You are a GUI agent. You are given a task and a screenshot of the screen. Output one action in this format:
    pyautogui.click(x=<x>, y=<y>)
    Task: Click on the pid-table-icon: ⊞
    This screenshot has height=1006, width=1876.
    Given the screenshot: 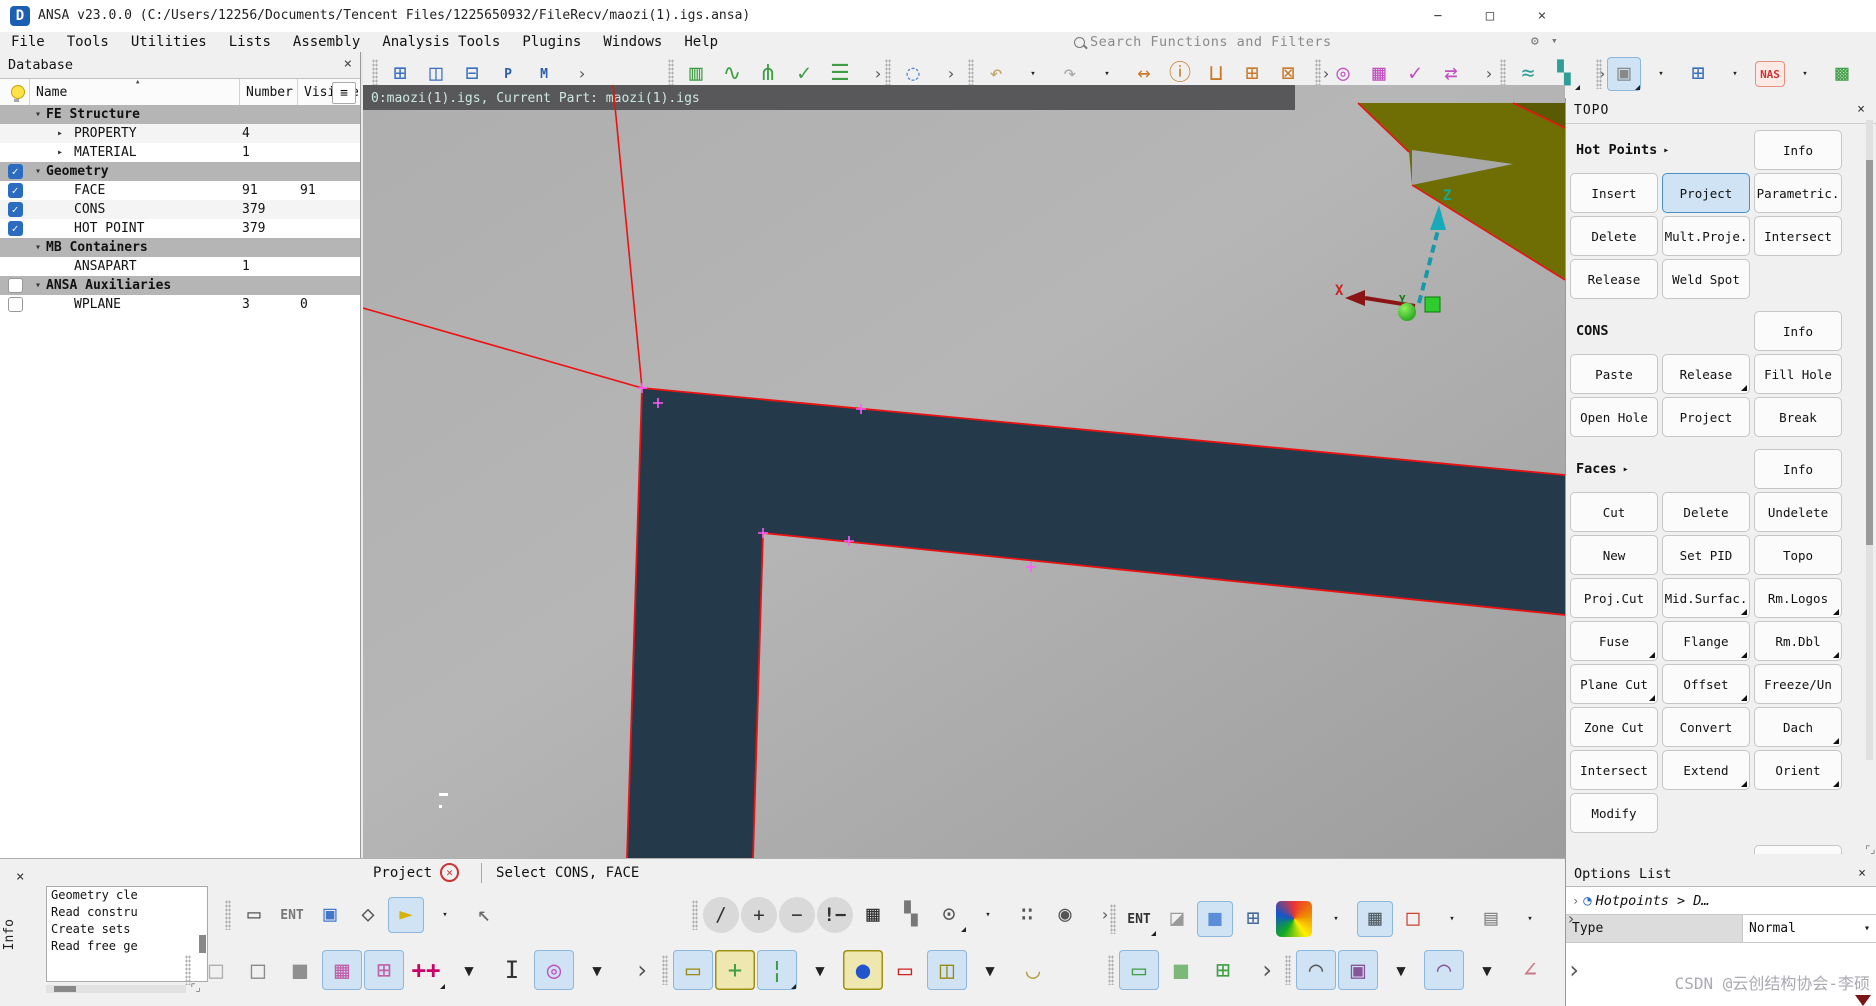 What is the action you would take?
    pyautogui.click(x=1253, y=919)
    